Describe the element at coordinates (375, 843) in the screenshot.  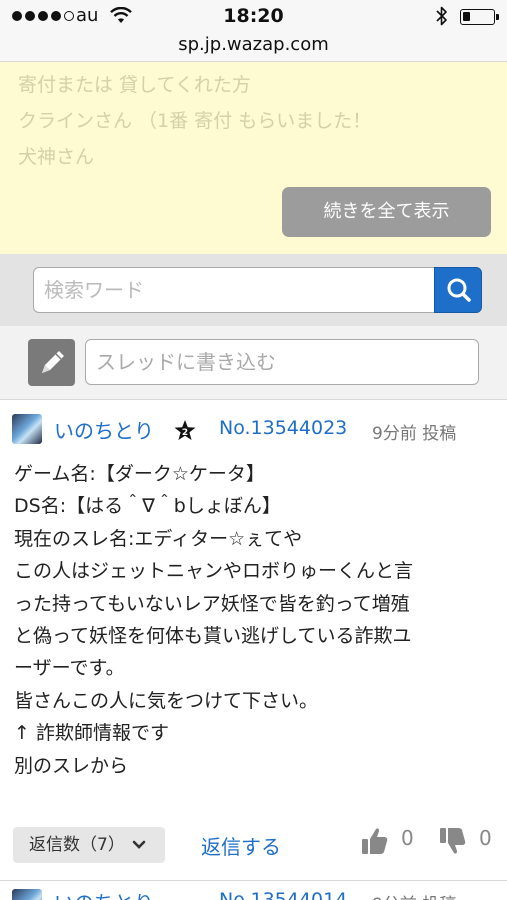
I see `thumbs-up-icon` at that location.